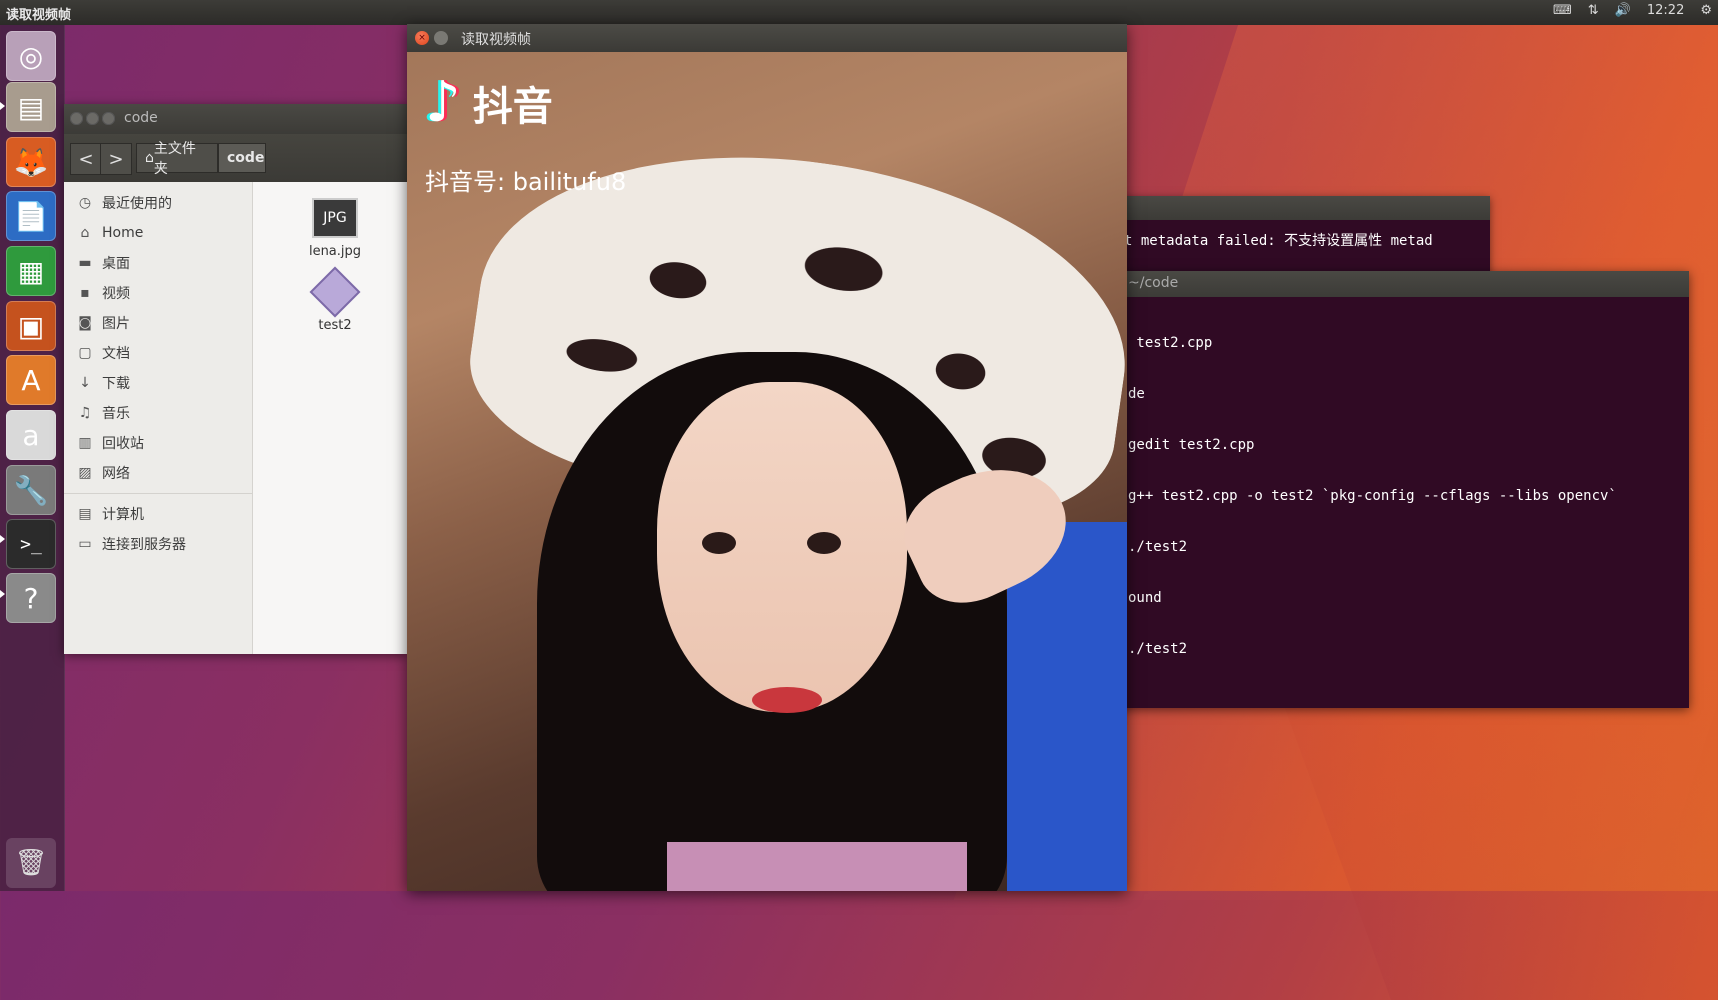 This screenshot has width=1718, height=1000. Describe the element at coordinates (236, 119) in the screenshot. I see `file-manager-titlebar: code` at that location.